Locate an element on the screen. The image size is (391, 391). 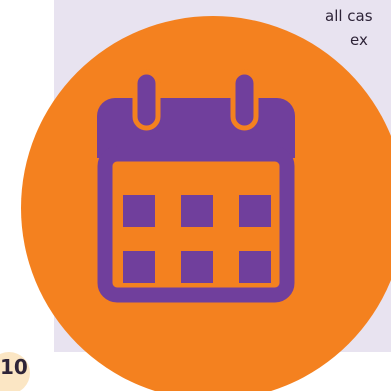
number-badge-text: 10 is located at coordinates (14, 367).